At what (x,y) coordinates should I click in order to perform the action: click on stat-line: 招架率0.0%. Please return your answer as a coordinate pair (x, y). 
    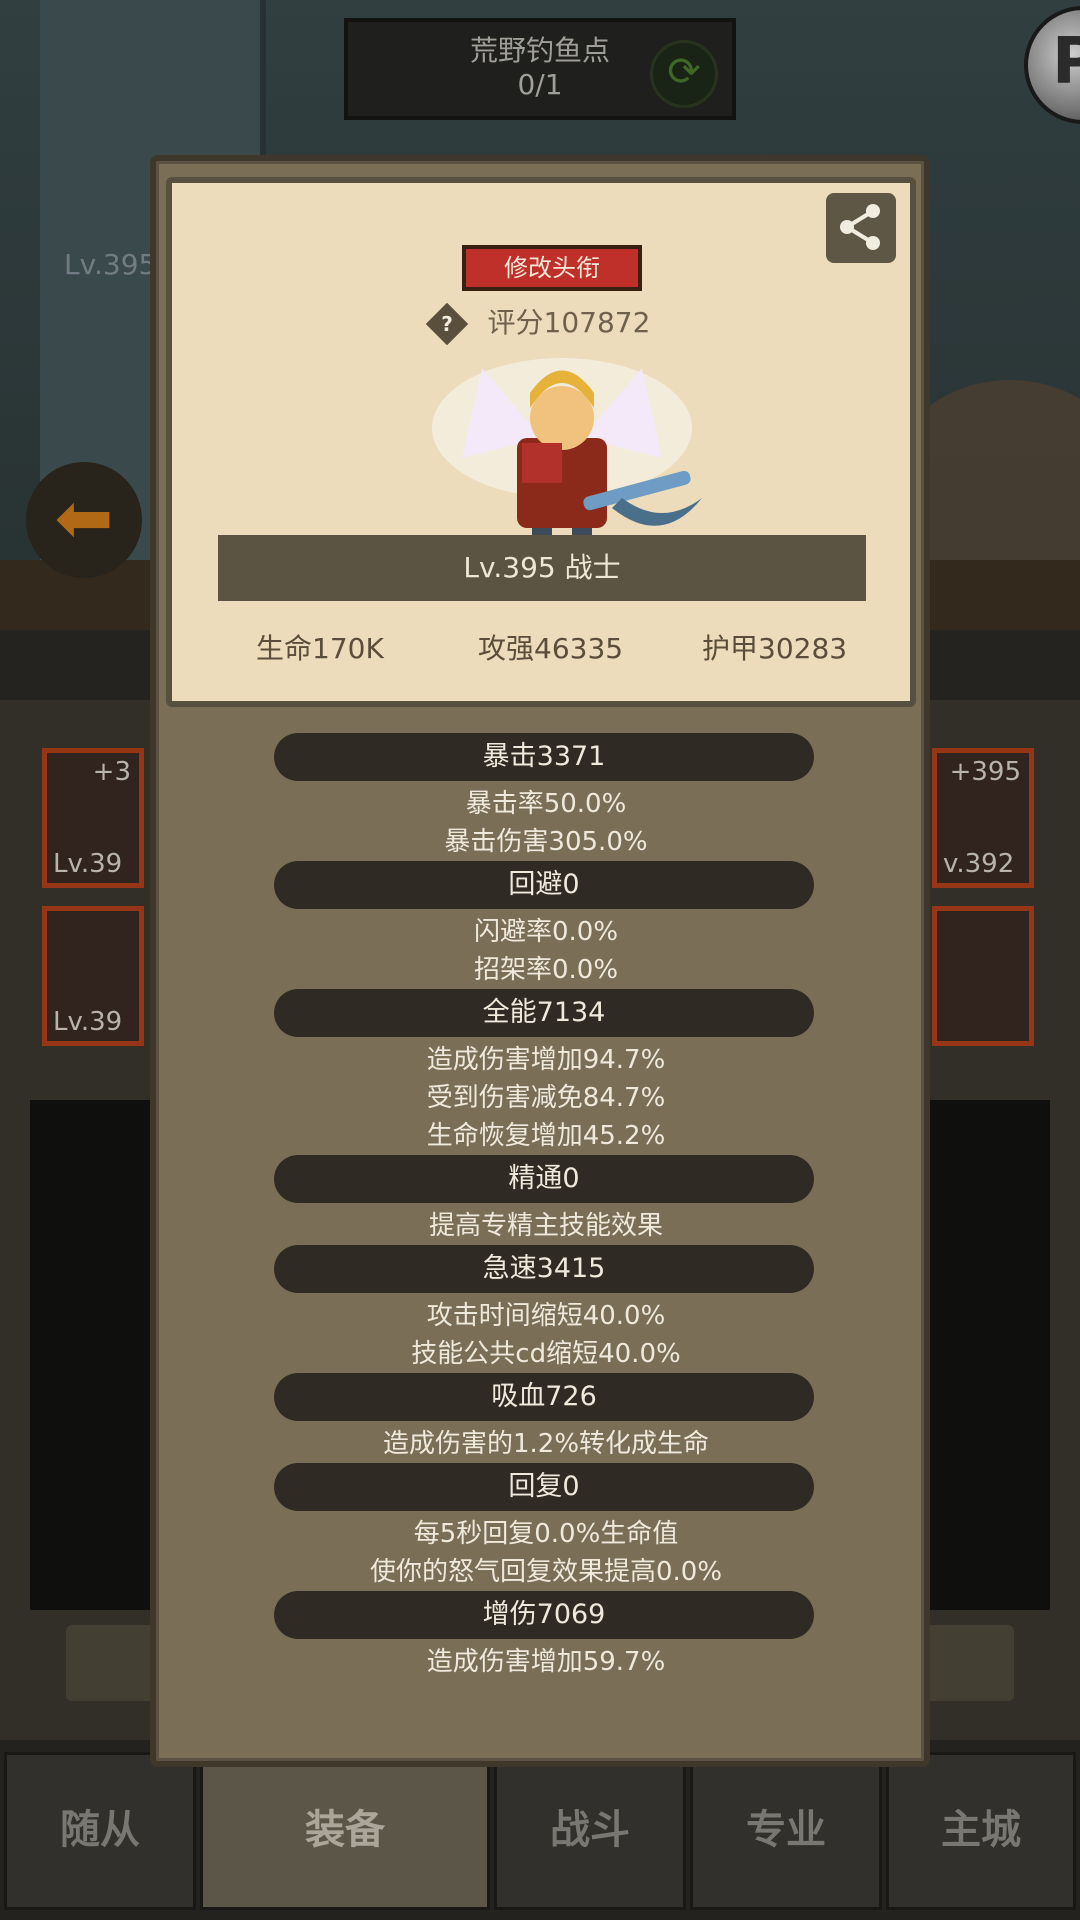
    Looking at the image, I should click on (546, 970).